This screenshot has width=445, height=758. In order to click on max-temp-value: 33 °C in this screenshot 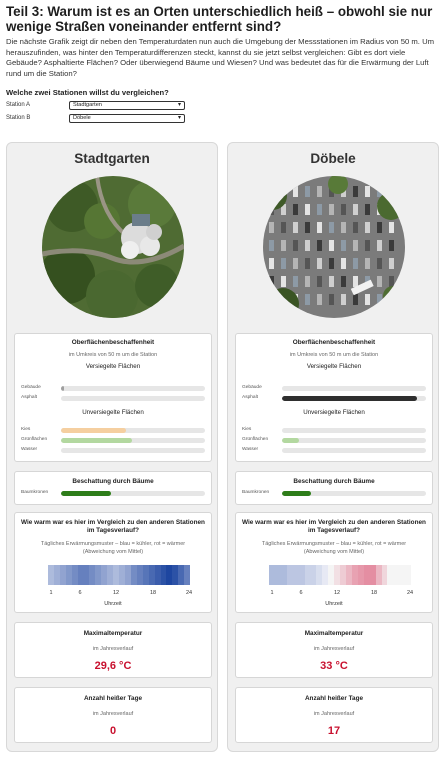, I will do `click(334, 666)`.